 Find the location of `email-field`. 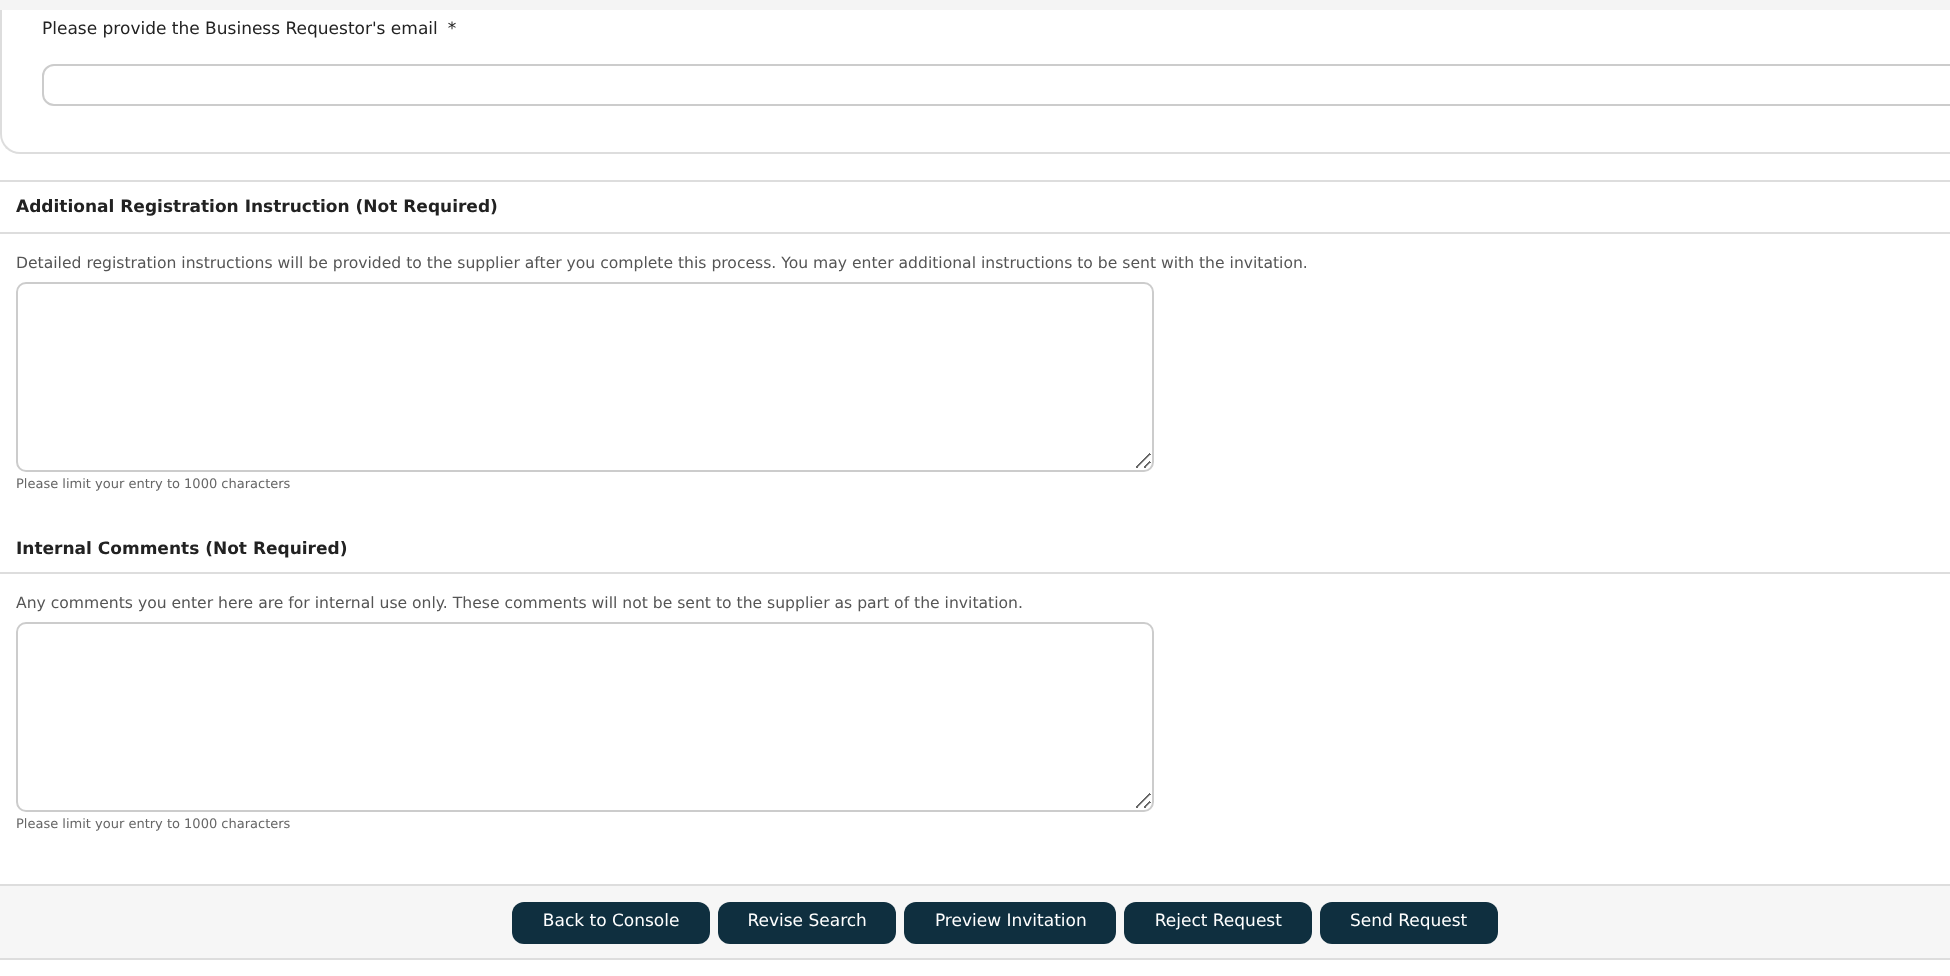

email-field is located at coordinates (996, 85).